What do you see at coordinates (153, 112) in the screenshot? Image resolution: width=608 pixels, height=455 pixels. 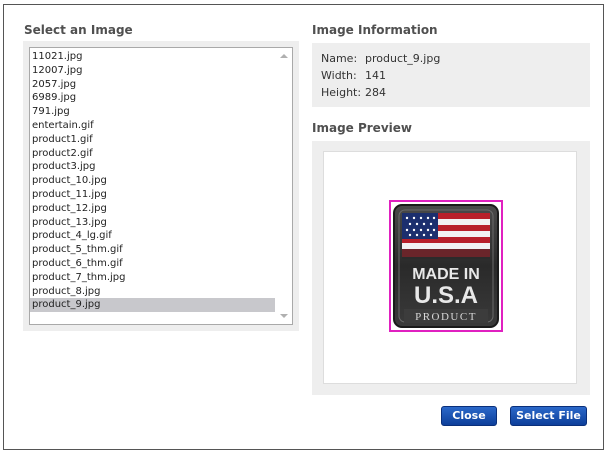 I see `file-list-item: 791.jpg` at bounding box center [153, 112].